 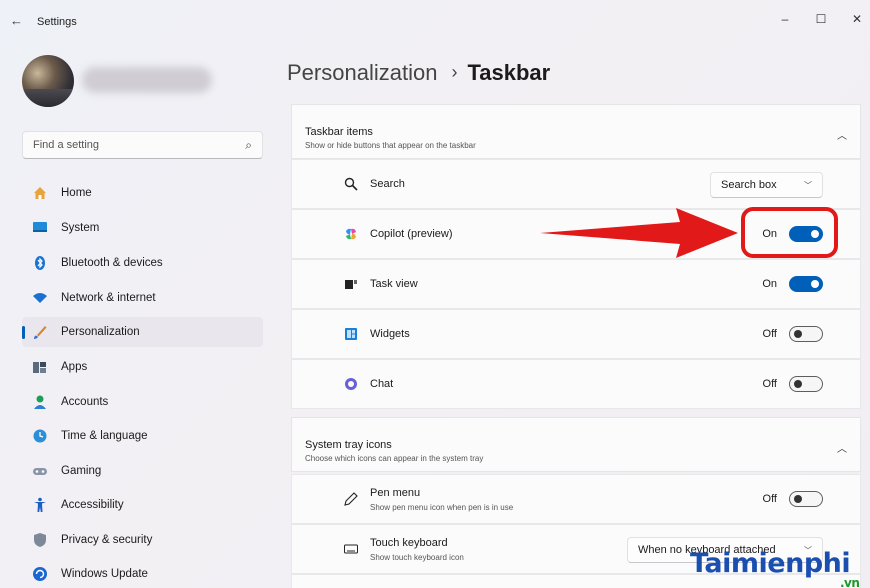 What do you see at coordinates (351, 184) in the screenshot?
I see `search-icon` at bounding box center [351, 184].